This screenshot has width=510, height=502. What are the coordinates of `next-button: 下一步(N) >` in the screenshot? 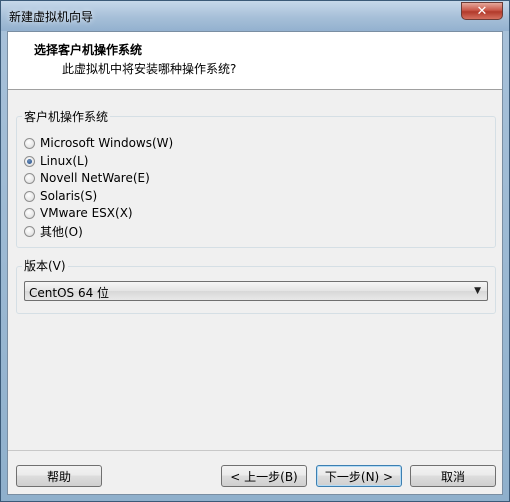 It's located at (359, 476).